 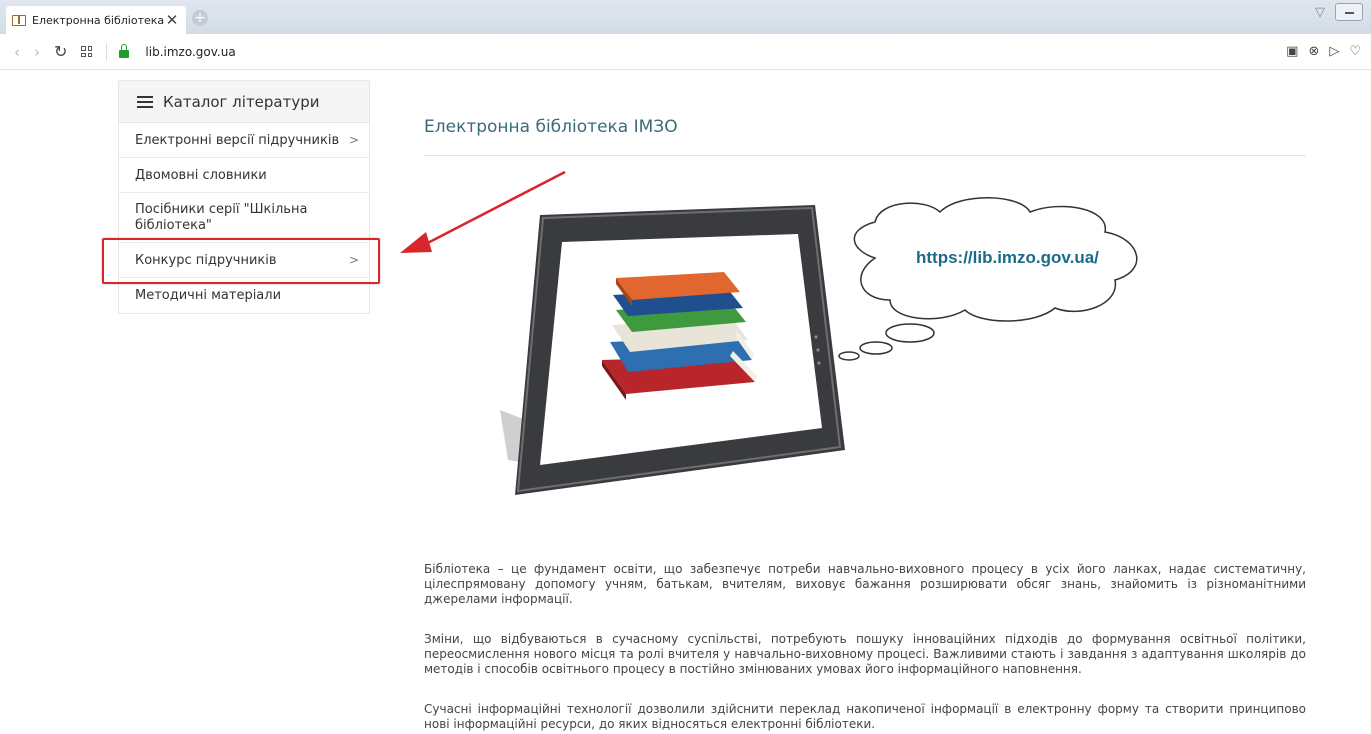 I want to click on window-controls: ▽, so click(x=1339, y=12).